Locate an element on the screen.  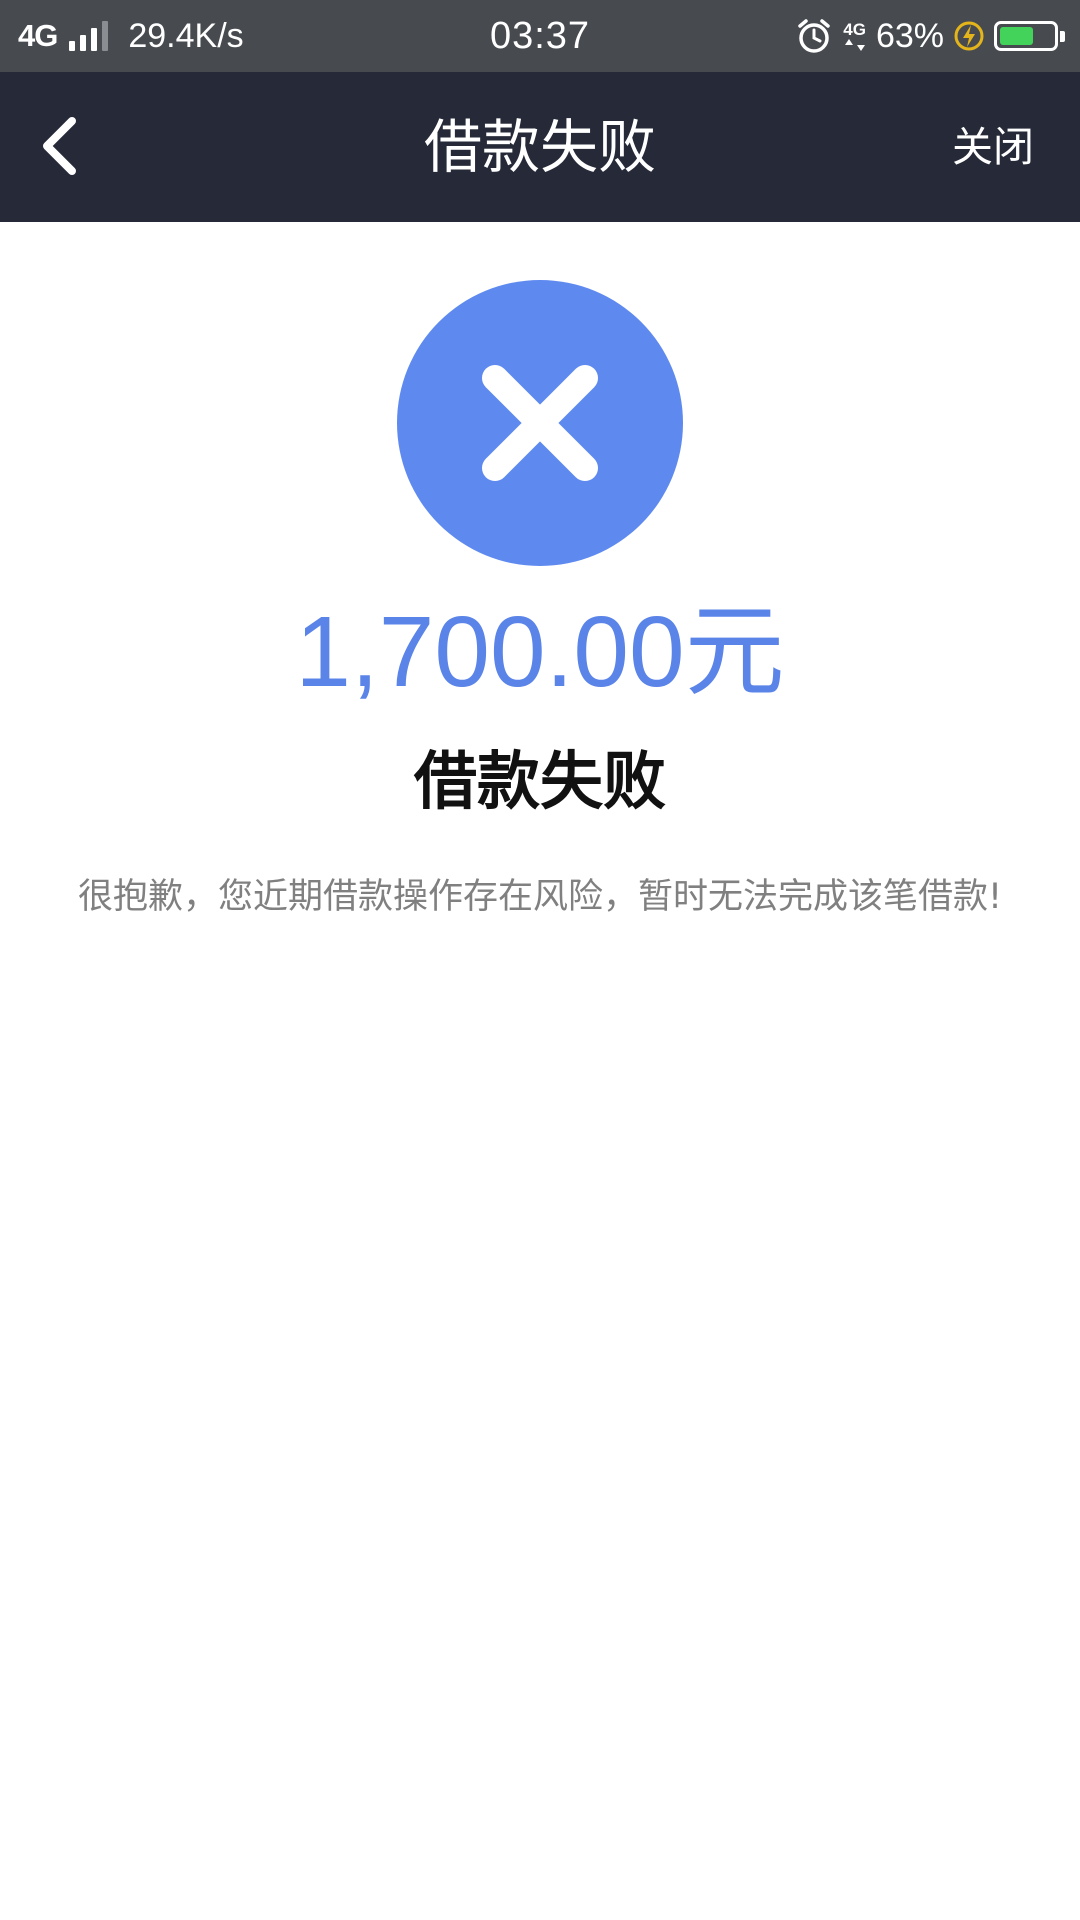
close-button: 关闭 is located at coordinates (993, 147).